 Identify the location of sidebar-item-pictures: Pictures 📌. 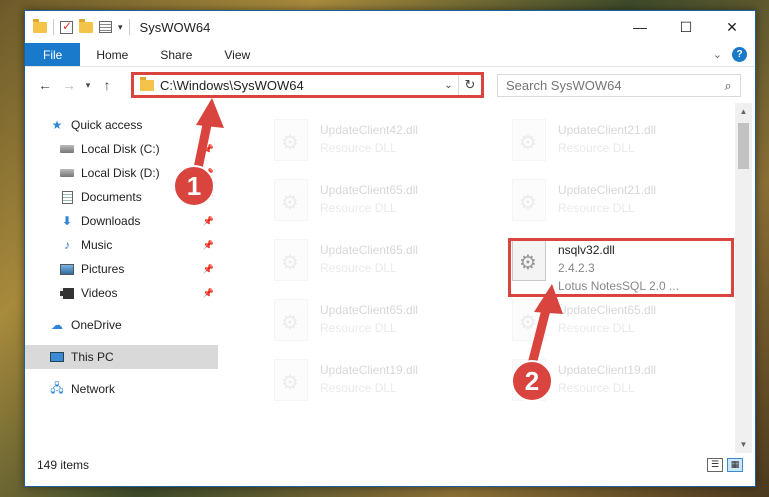
(121, 269).